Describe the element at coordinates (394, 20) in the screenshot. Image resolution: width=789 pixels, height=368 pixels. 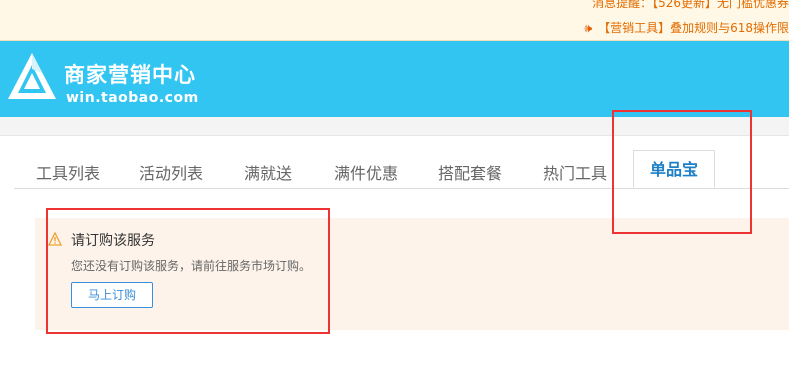
I see `notice-bar: 消息提醒：【526更新】无门槛优惠券 🕪 【营销工具】叠加规则与618操作限` at that location.